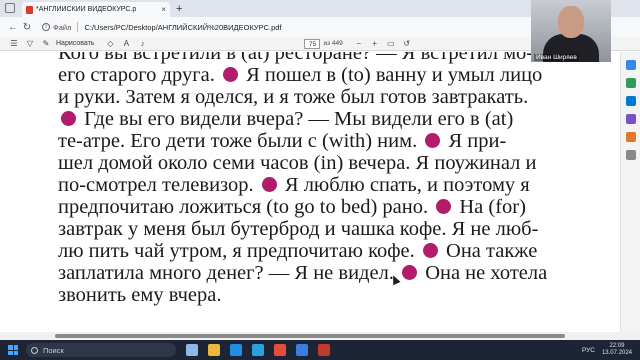 This screenshot has height=360, width=640. I want to click on text-line: звонить ему вчера., so click(140, 295).